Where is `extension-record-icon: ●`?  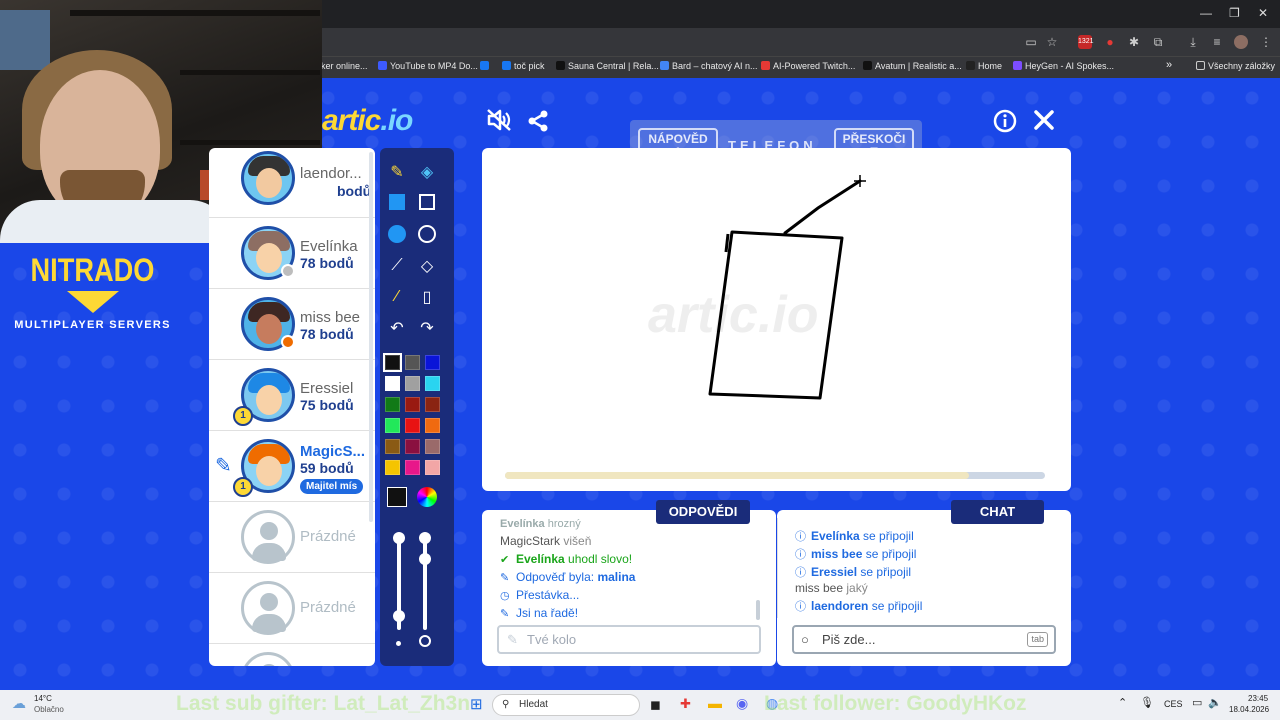
extension-record-icon: ● is located at coordinates (1110, 42).